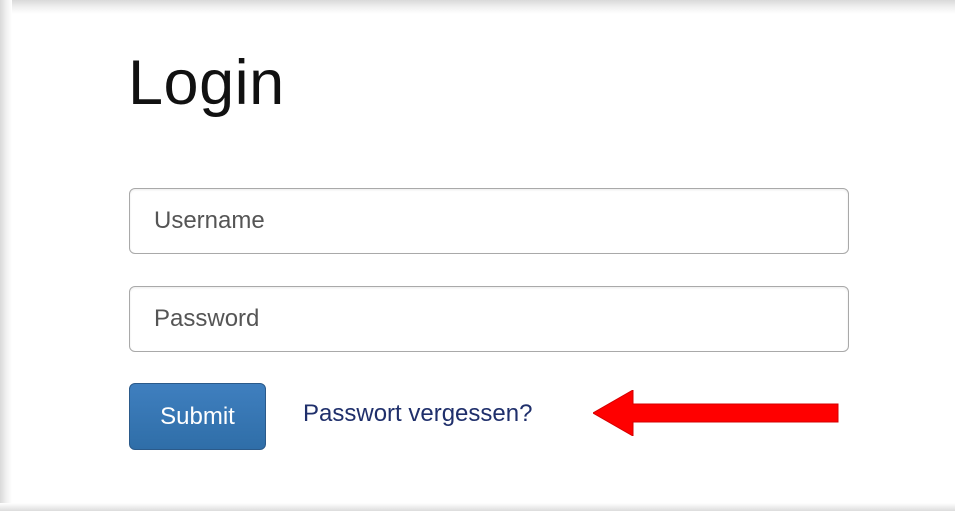 This screenshot has height=511, width=955. What do you see at coordinates (6, 255) in the screenshot?
I see `shadow-left` at bounding box center [6, 255].